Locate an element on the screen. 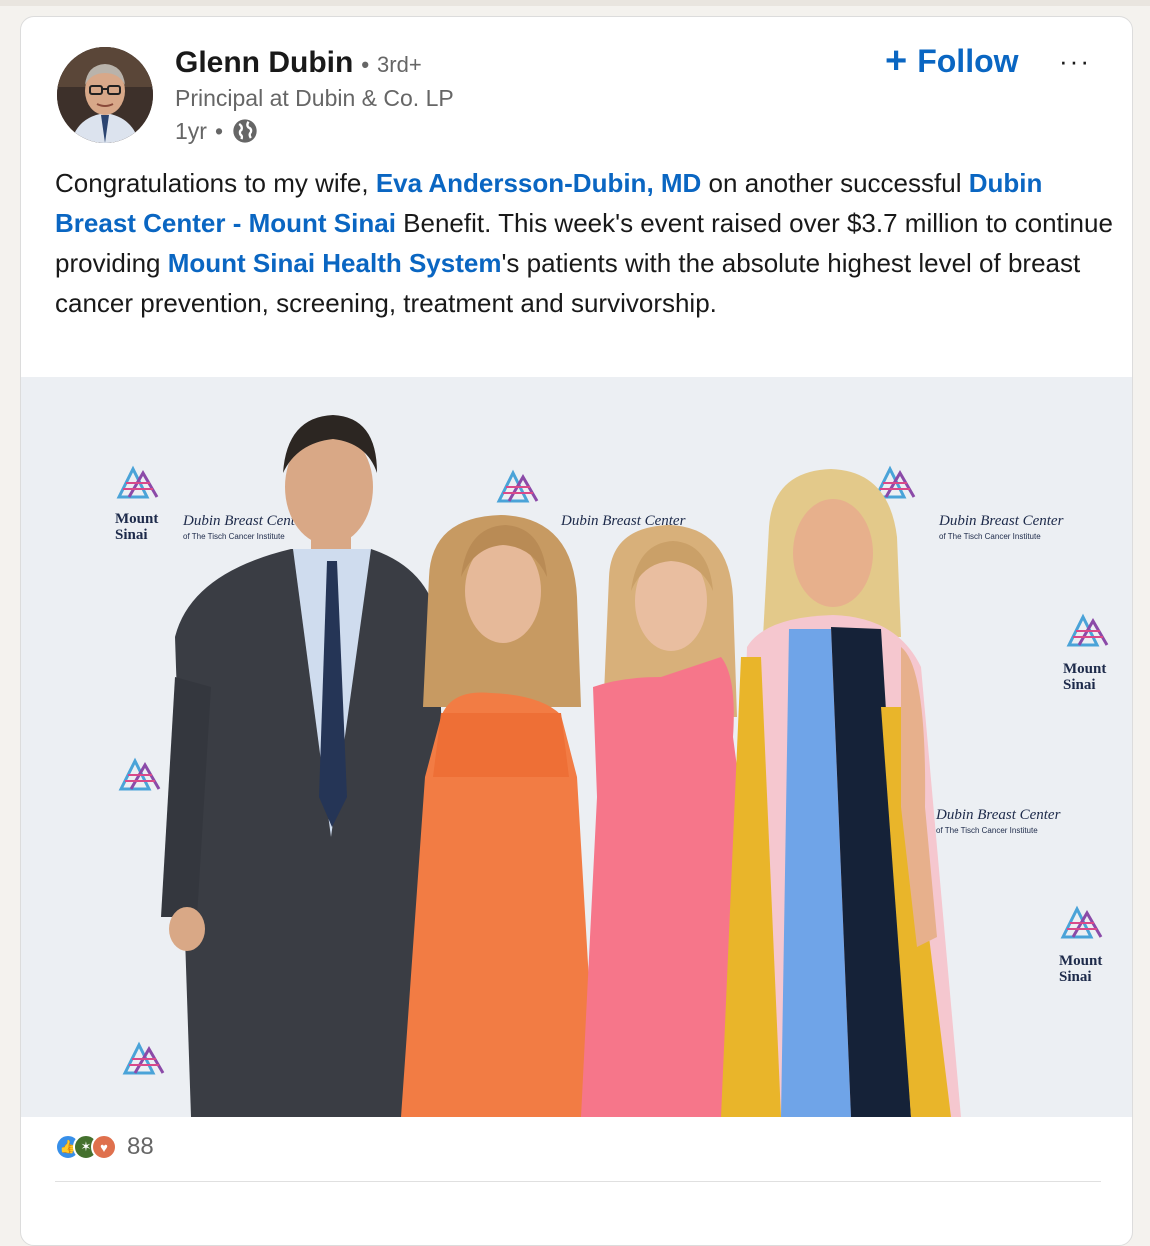 The image size is (1150, 1246). love-icon: ♥ is located at coordinates (104, 1147).